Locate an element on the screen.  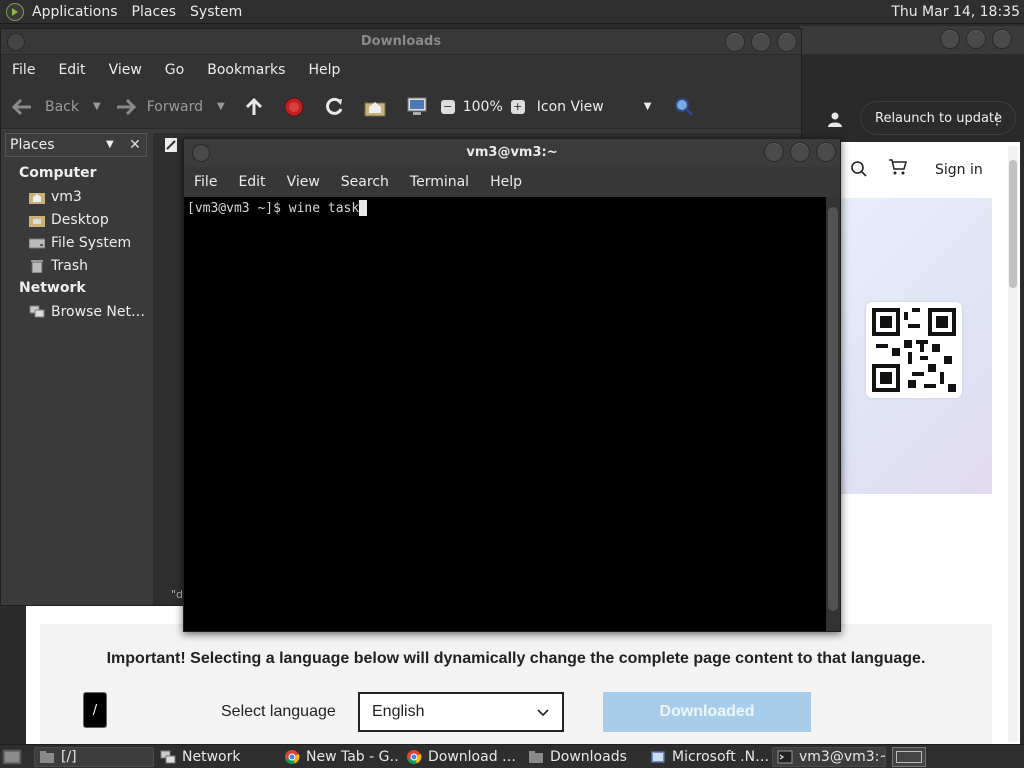
terminal-line: [vm3@vm3 ~]$ wine task is located at coordinates (506, 208).